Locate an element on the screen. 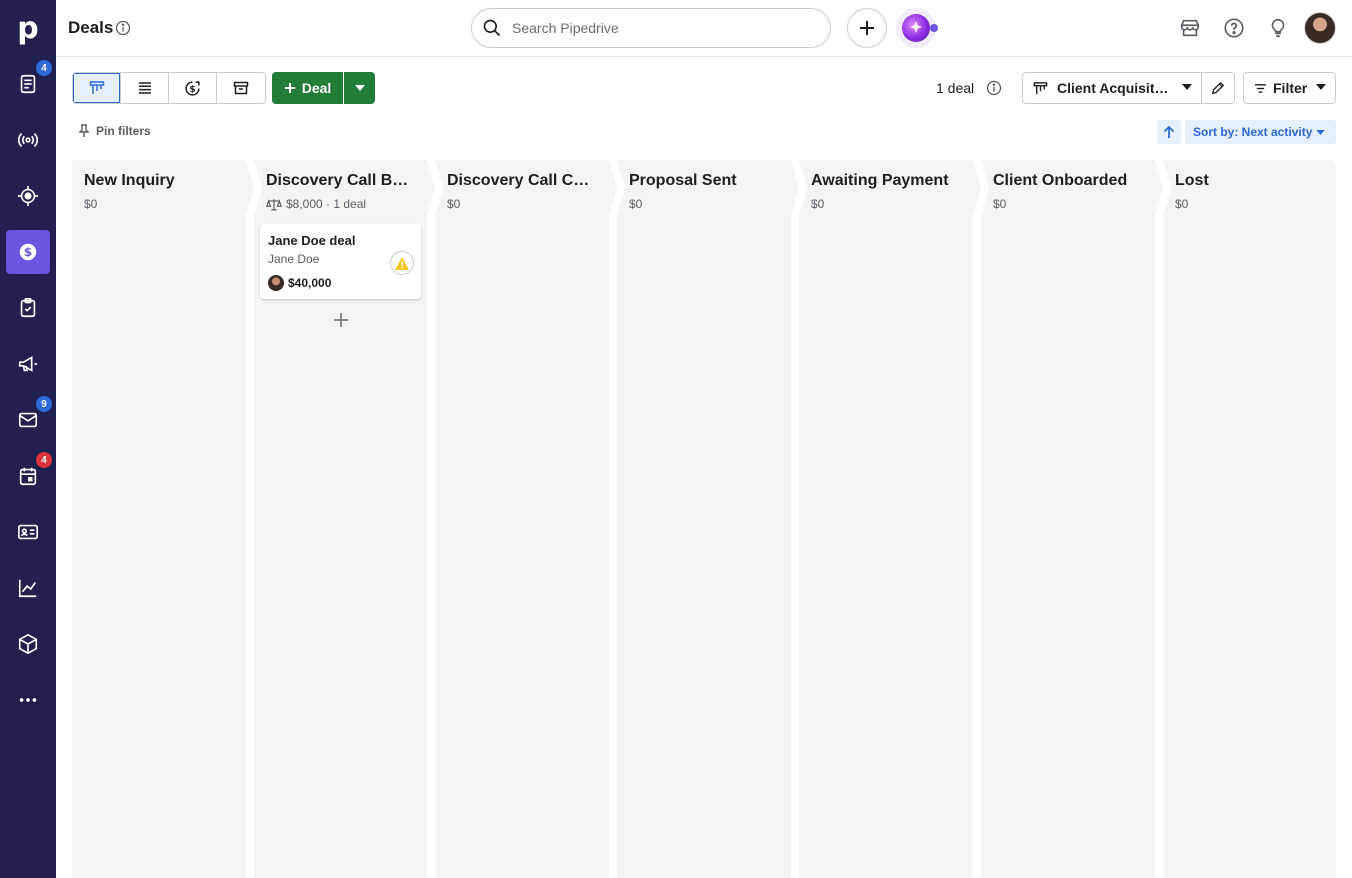 This screenshot has height=878, width=1352. target-icon is located at coordinates (28, 196).